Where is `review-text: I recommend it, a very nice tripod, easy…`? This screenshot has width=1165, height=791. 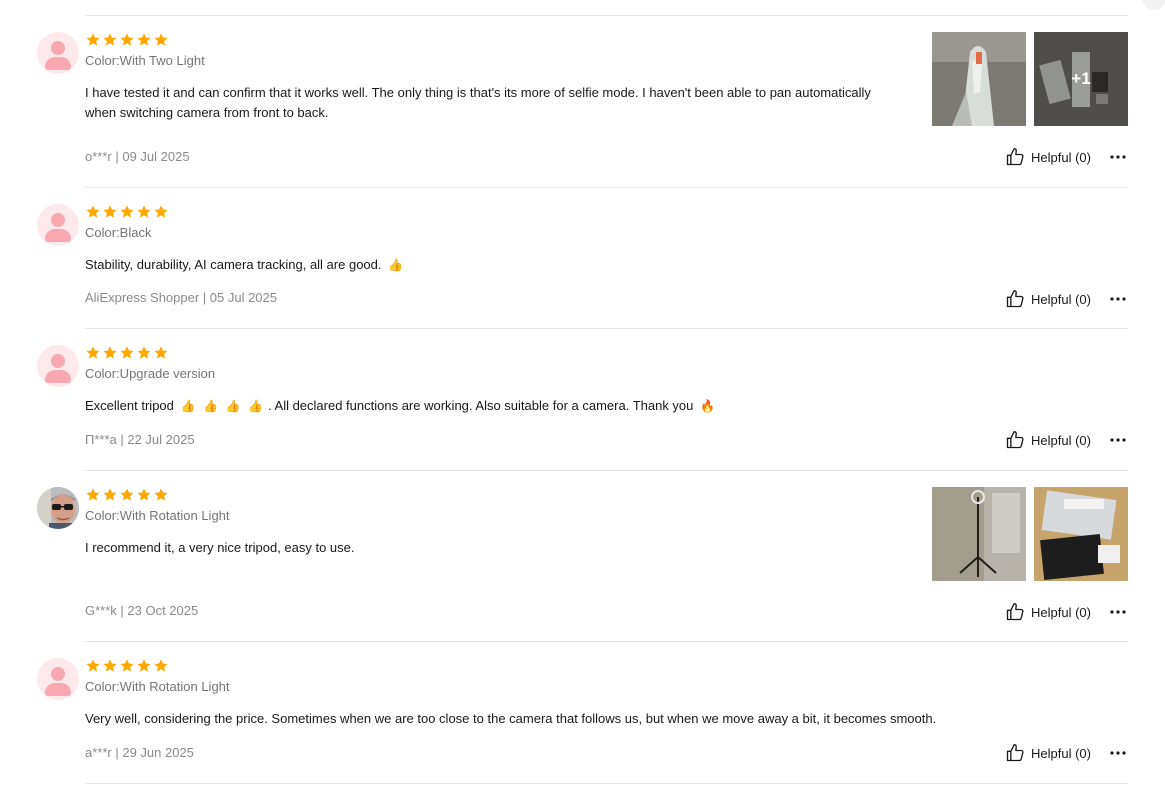 review-text: I recommend it, a very nice tripod, easy… is located at coordinates (220, 547).